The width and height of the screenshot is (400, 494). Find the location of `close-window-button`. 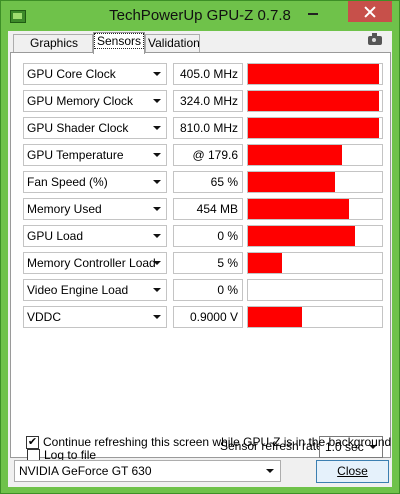

close-window-button is located at coordinates (370, 11).